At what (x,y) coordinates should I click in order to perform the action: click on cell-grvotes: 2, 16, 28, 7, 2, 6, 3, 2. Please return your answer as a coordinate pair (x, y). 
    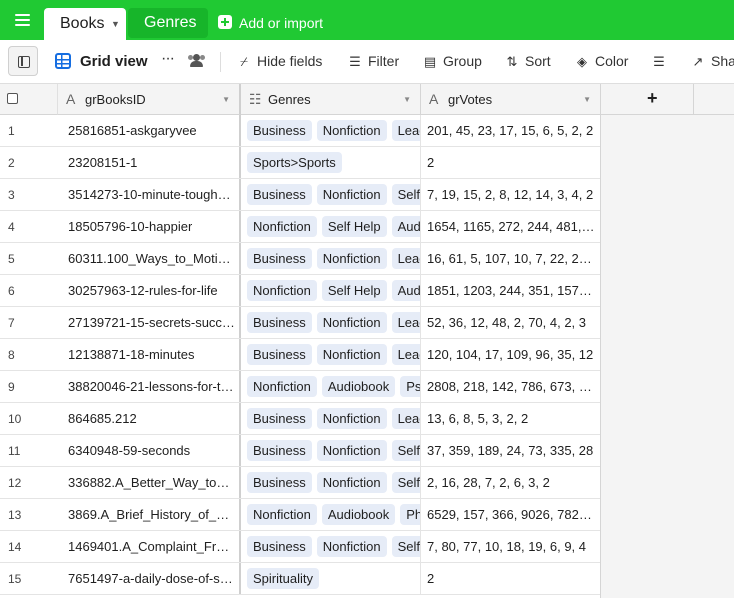
    Looking at the image, I should click on (511, 482).